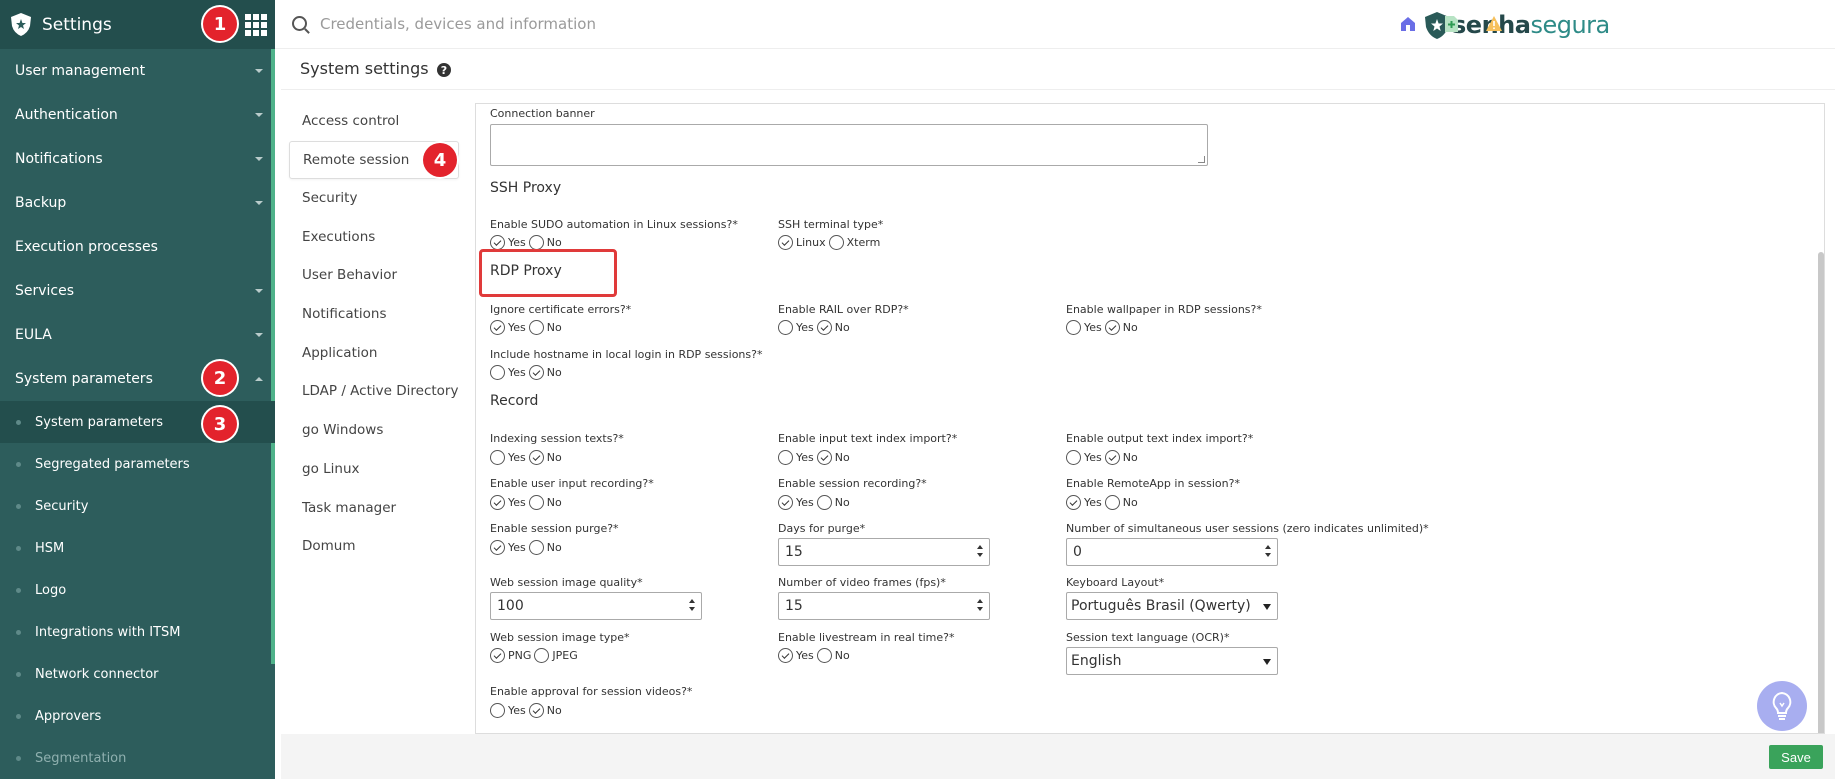  What do you see at coordinates (1073, 327) in the screenshot?
I see `wallpaper-yes-radio` at bounding box center [1073, 327].